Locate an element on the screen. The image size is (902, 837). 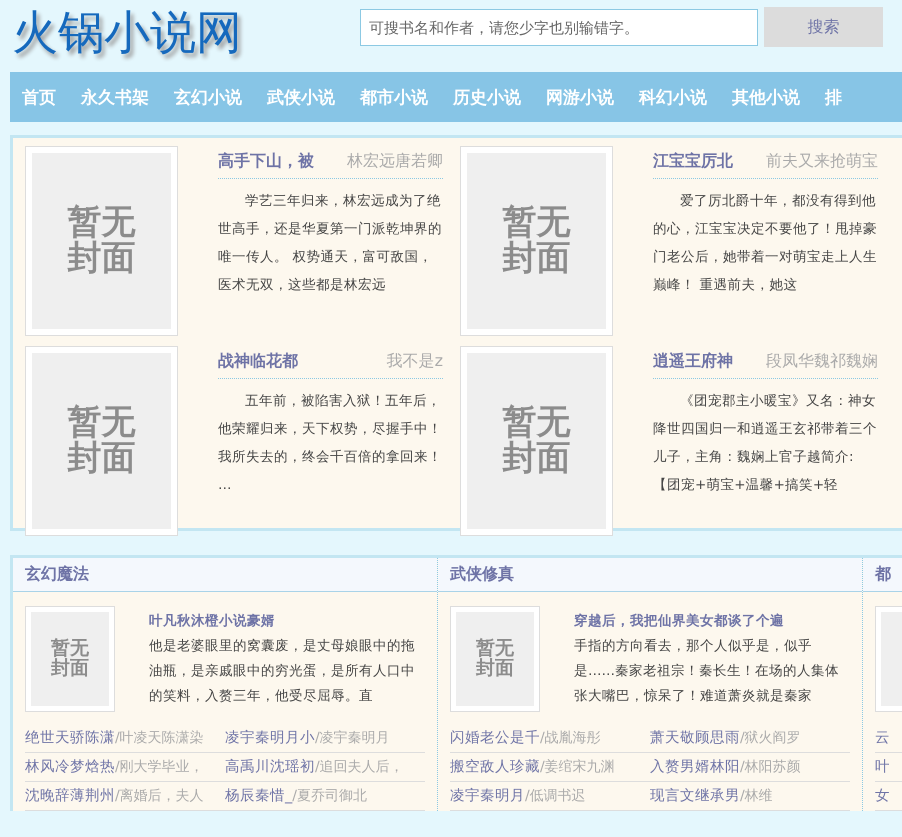
book-summary: 学艺三年归来，林宏远成为了绝世高手，还是华夏第一门派乾坤界的唯一传人。 权势通天，富可敌国，医术无双，这些都是林宏远 is located at coordinates (330, 243).